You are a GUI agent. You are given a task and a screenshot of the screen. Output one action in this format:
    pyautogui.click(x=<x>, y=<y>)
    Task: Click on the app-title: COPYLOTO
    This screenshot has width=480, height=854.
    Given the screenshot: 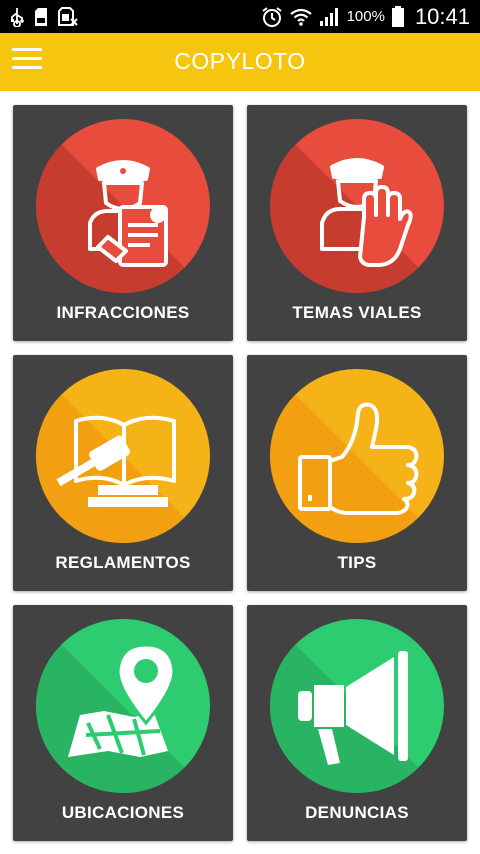 What is the action you would take?
    pyautogui.click(x=240, y=61)
    